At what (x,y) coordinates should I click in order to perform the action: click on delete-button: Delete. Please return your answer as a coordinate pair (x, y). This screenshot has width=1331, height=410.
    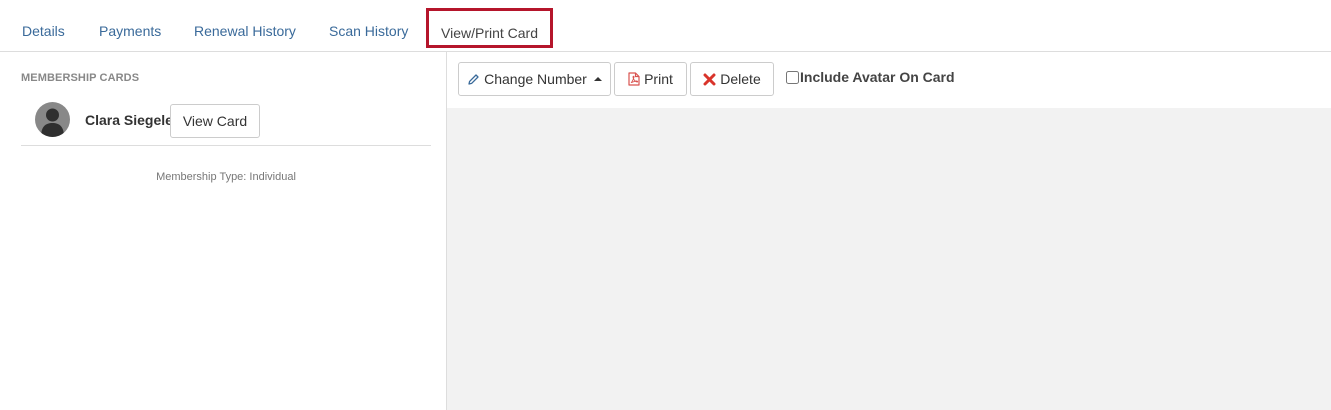
    Looking at the image, I should click on (732, 79).